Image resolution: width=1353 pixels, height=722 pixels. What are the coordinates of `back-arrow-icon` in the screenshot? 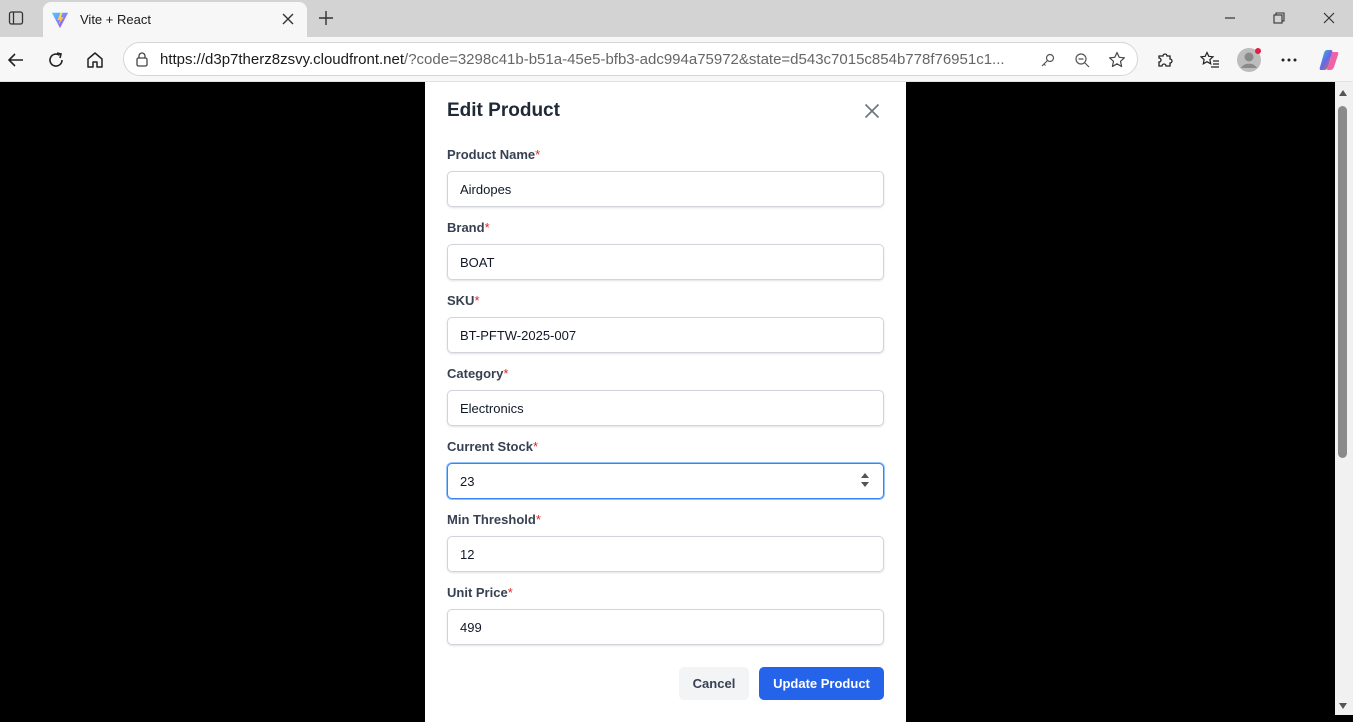 It's located at (16, 60).